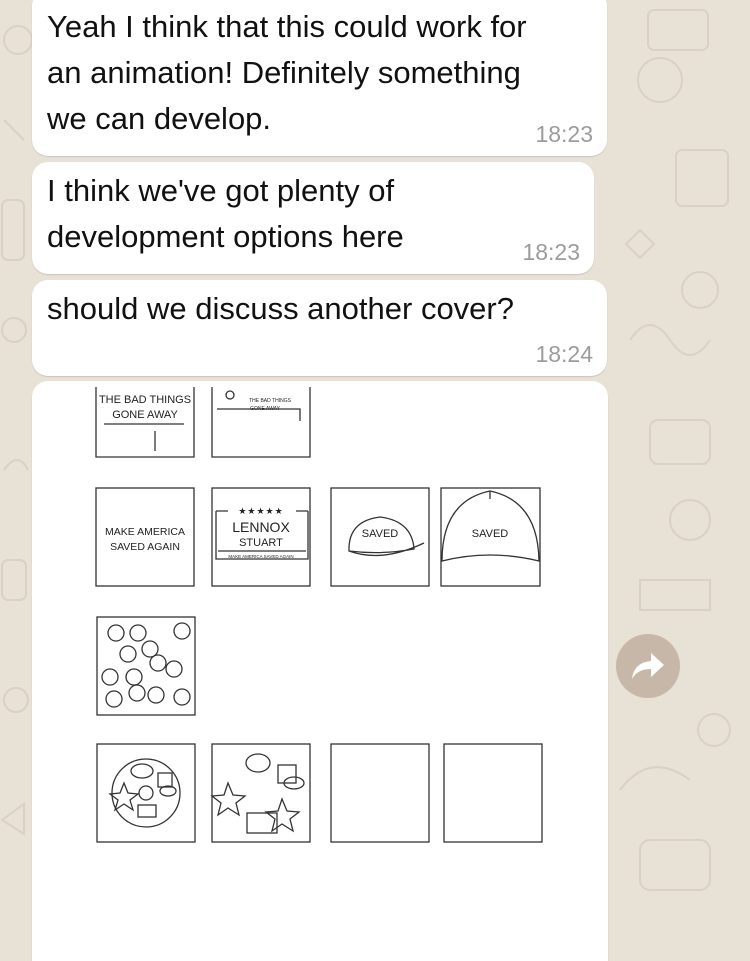 This screenshot has width=750, height=961. Describe the element at coordinates (261, 527) in the screenshot. I see `sketch-label: LENNOX` at that location.